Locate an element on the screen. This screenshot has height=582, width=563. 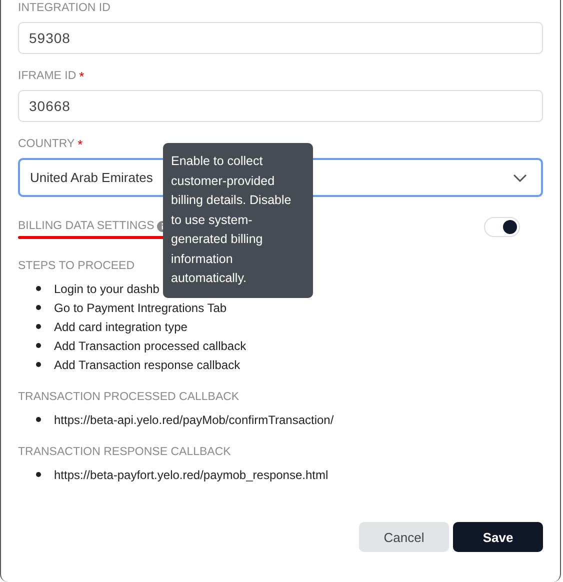
save-button: Save is located at coordinates (498, 537).